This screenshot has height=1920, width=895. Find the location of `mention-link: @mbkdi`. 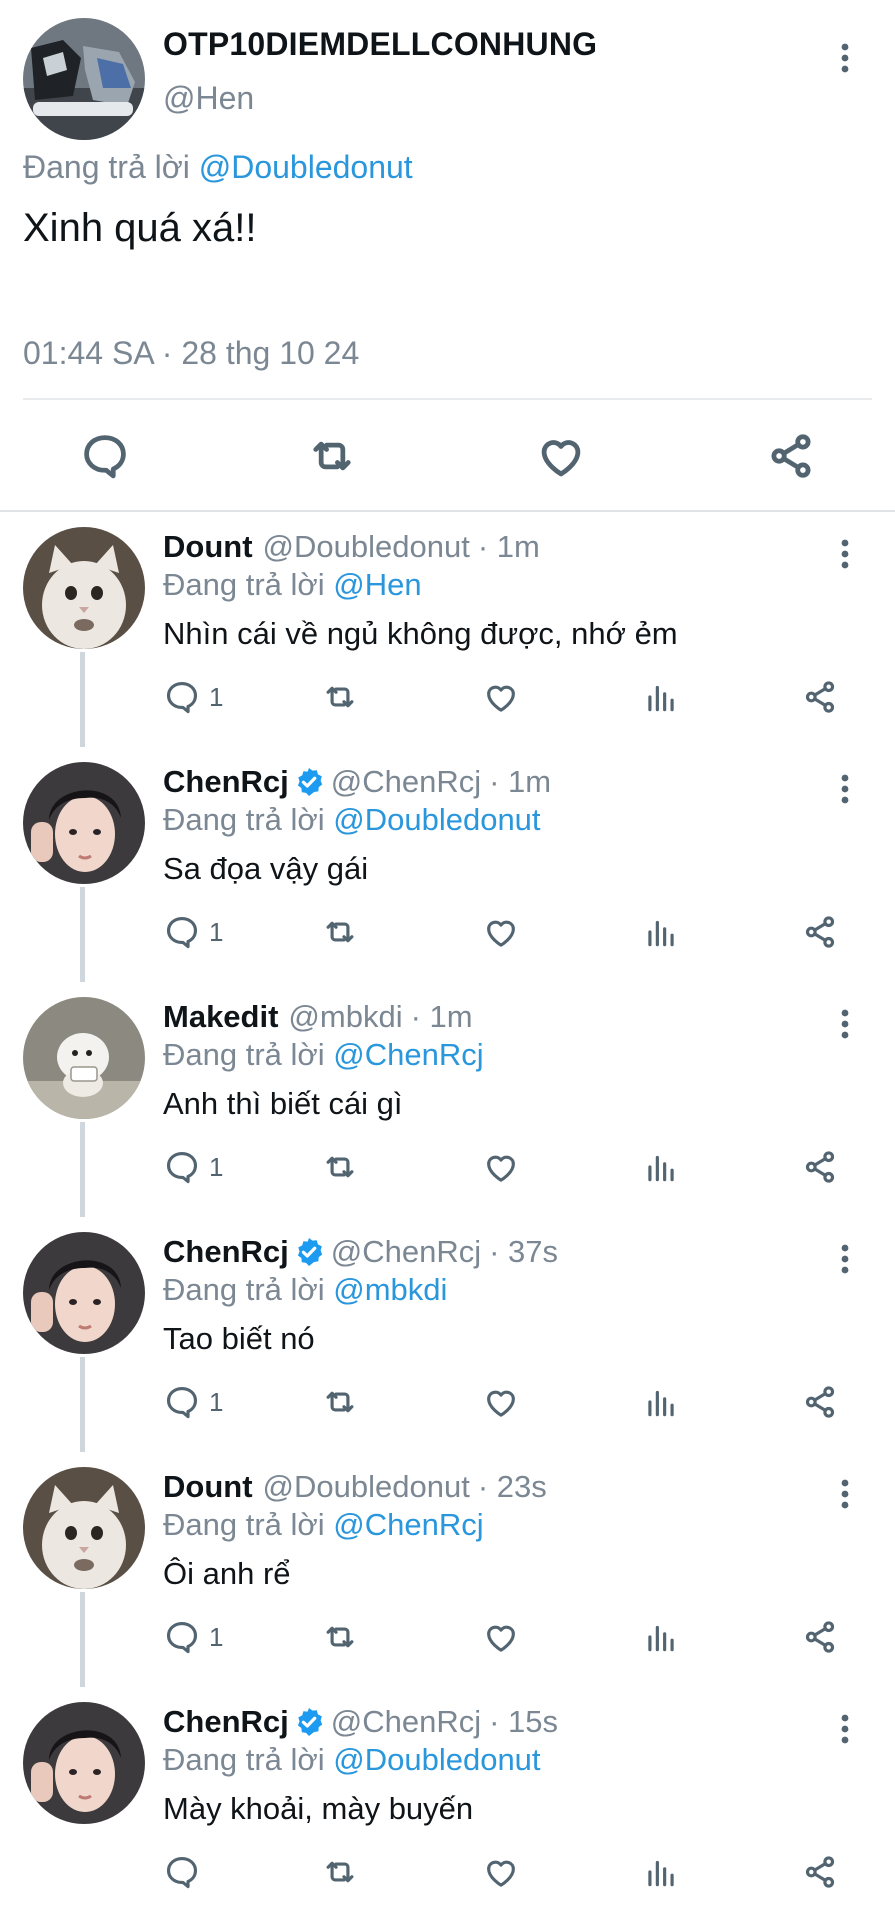

mention-link: @mbkdi is located at coordinates (390, 1289).